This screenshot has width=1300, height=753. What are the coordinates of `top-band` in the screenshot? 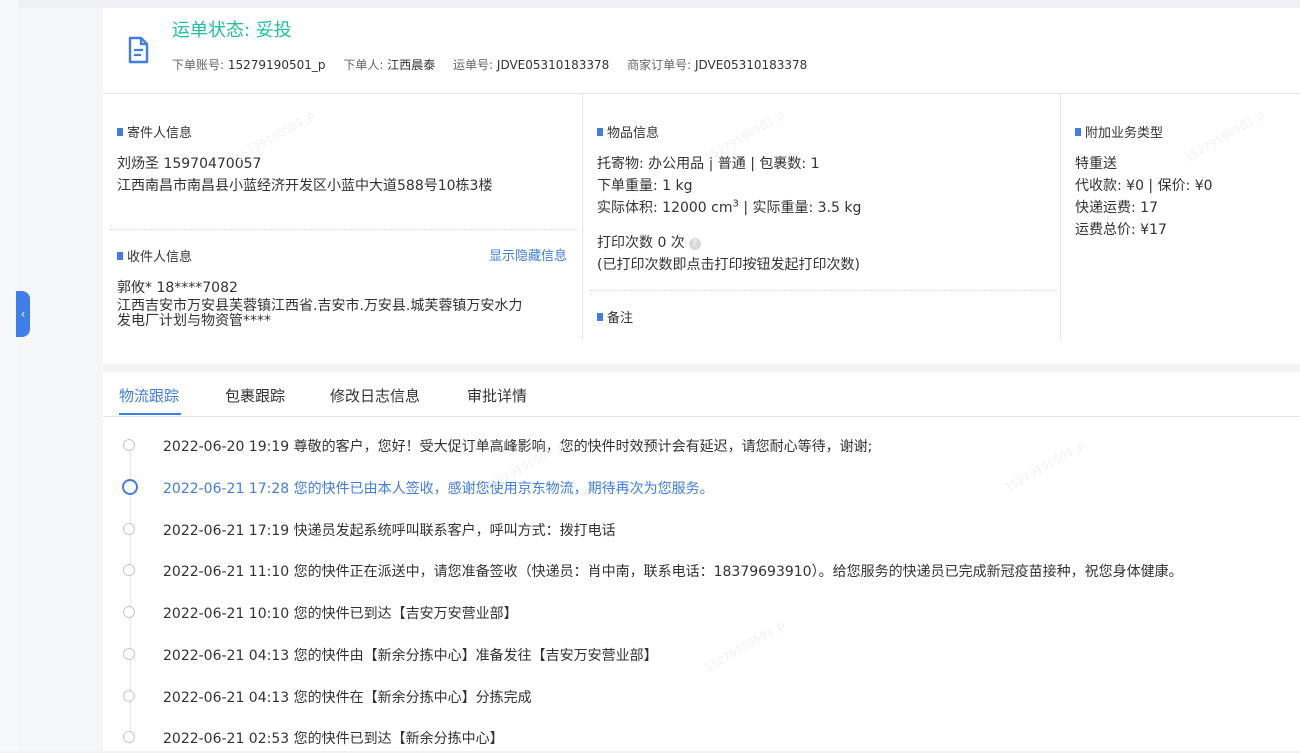 It's located at (659, 4).